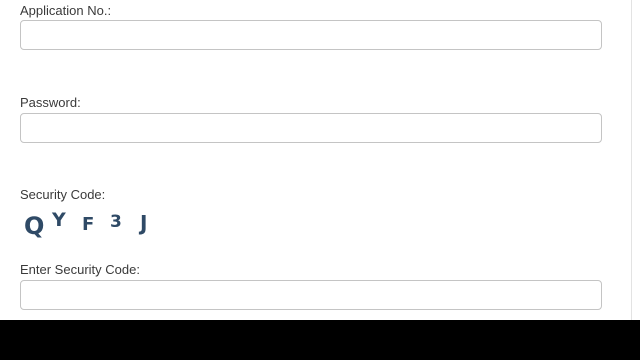  Describe the element at coordinates (97, 223) in the screenshot. I see `captcha-image: Q Y F 3 J` at that location.